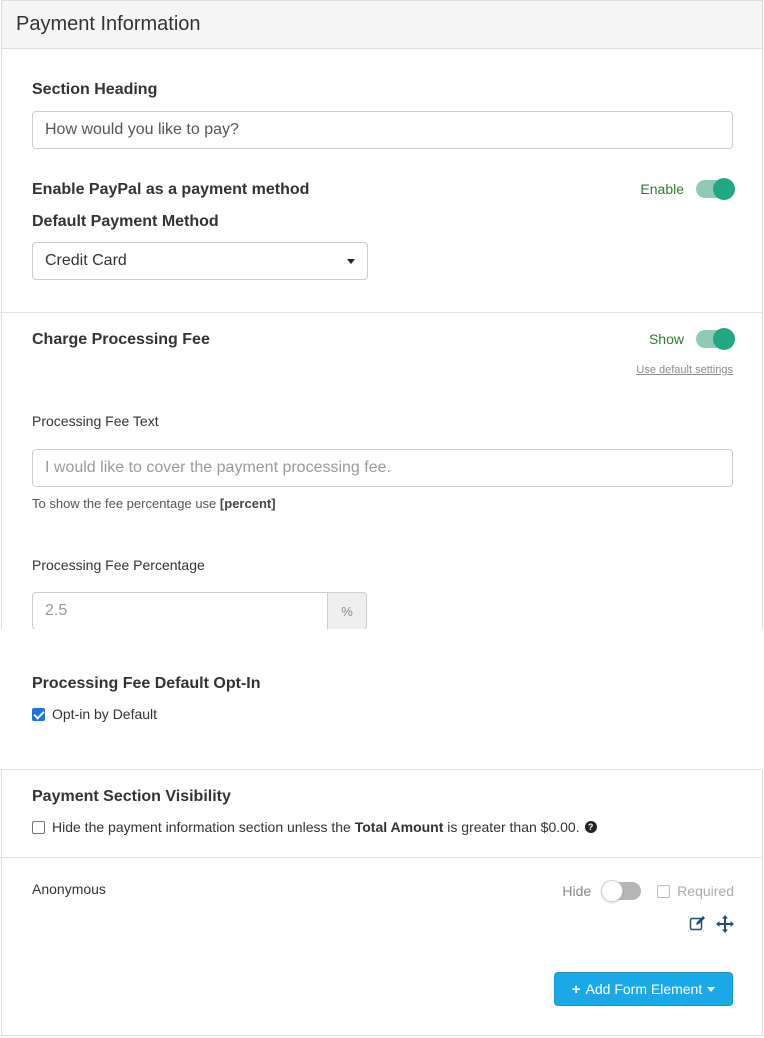  I want to click on default-payment-label: Default Payment Method, so click(125, 221).